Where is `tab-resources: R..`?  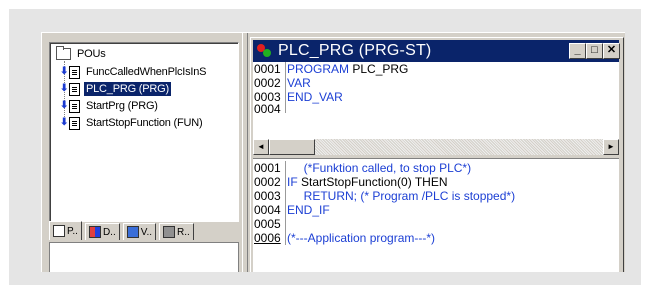 tab-resources: R.. is located at coordinates (176, 231).